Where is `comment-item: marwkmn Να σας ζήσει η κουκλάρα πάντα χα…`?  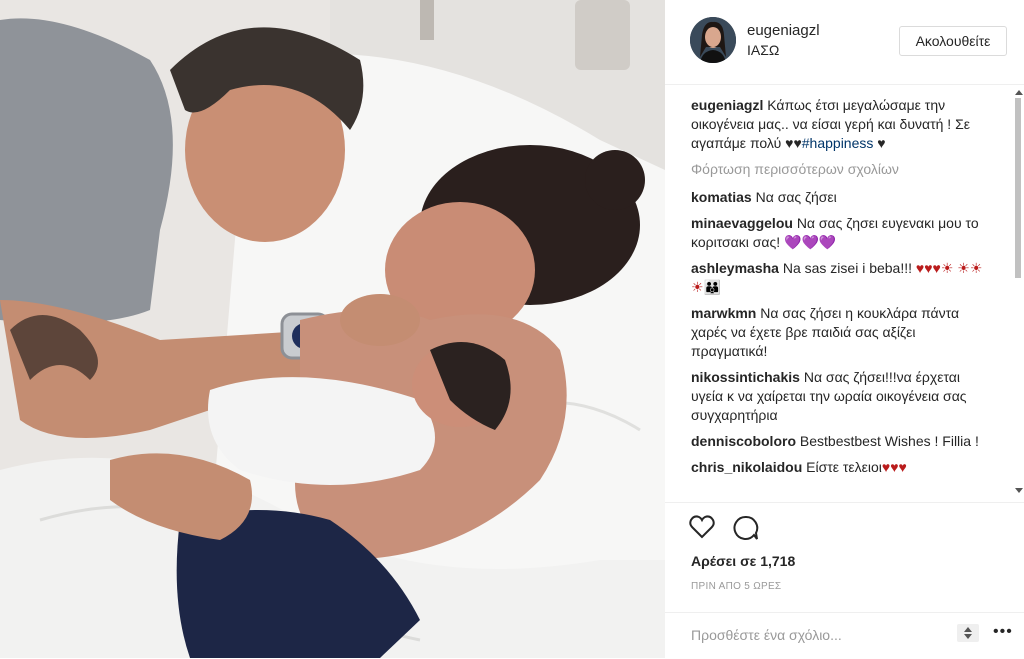 comment-item: marwkmn Να σας ζήσει η κουκλάρα πάντα χα… is located at coordinates (841, 332).